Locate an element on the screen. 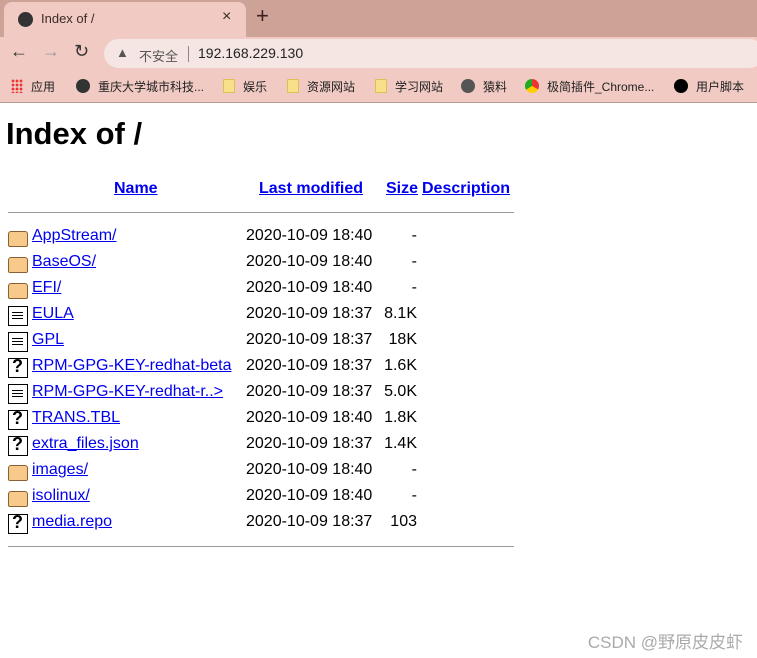 The image size is (757, 658). bookmark-label: 猿料 is located at coordinates (495, 87).